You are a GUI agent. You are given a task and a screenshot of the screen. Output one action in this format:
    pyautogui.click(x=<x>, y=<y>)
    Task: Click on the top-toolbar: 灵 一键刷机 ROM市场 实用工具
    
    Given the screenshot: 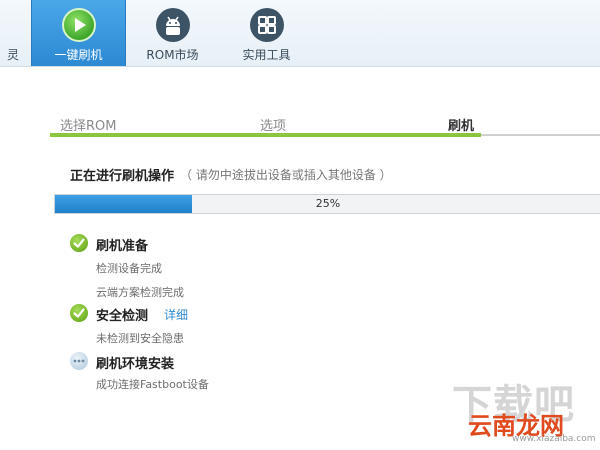 What is the action you would take?
    pyautogui.click(x=300, y=33)
    